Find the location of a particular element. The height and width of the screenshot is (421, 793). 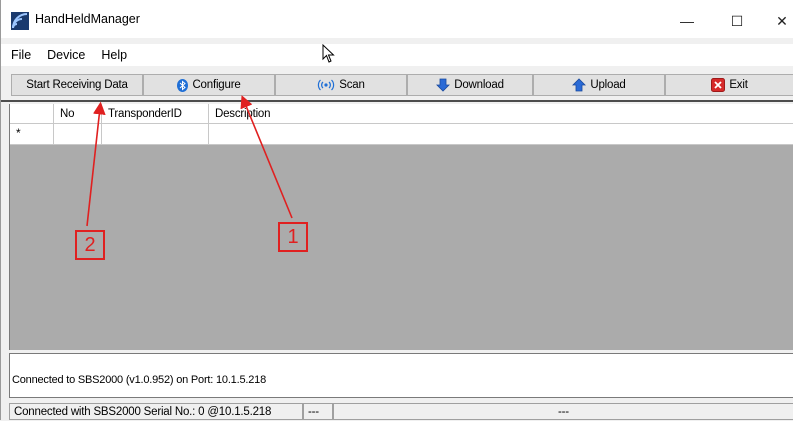

cell-transponder-id is located at coordinates (155, 134).